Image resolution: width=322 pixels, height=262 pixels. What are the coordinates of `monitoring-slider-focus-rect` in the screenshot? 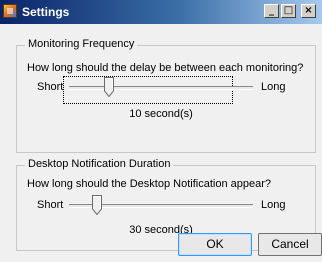 It's located at (148, 90).